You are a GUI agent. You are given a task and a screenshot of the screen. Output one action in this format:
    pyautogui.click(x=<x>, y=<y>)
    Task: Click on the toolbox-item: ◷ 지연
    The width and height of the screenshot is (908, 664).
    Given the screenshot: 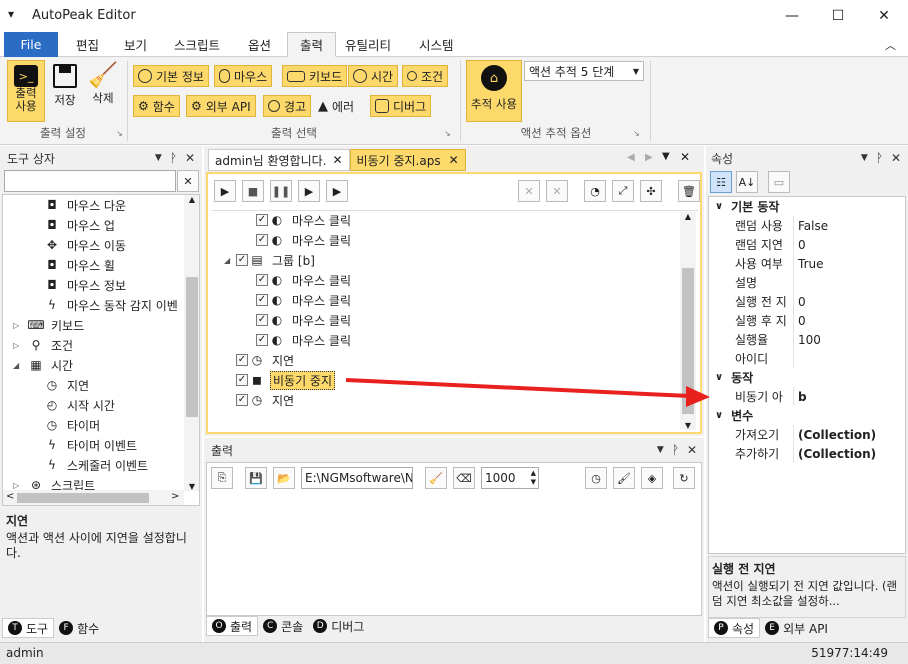 What is the action you would take?
    pyautogui.click(x=93, y=385)
    